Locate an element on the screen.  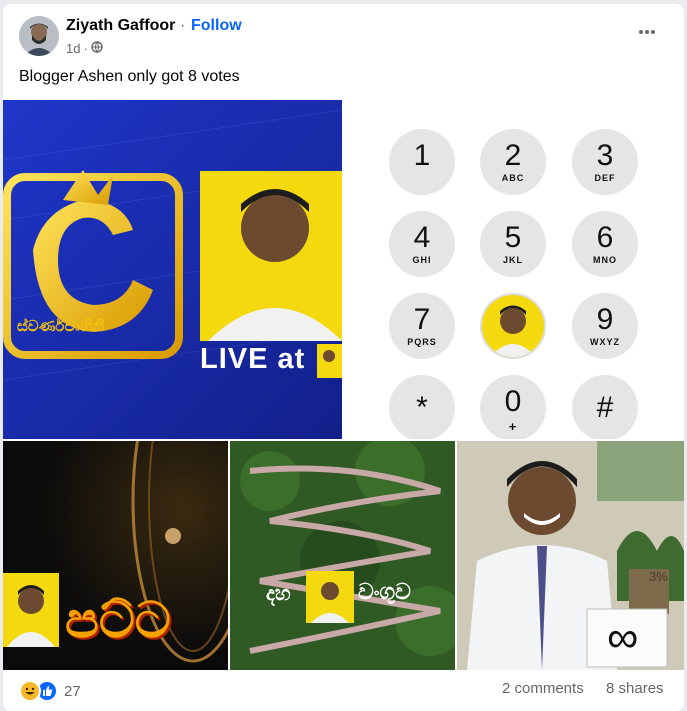
key-digit: 9 is located at coordinates (605, 319).